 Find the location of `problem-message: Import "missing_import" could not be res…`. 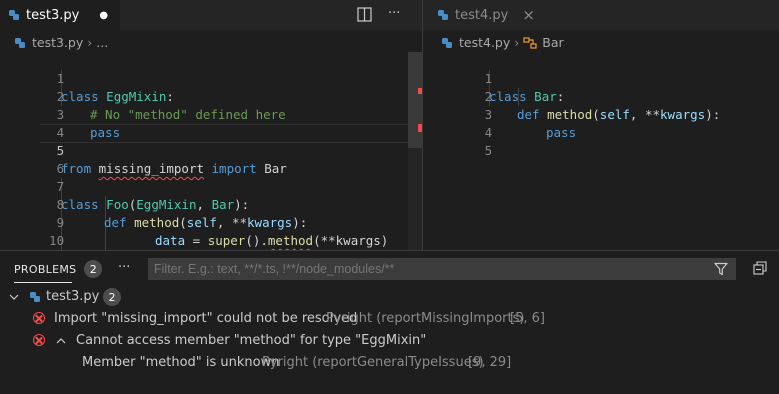

problem-message: Import "missing_import" could not be res… is located at coordinates (206, 318).